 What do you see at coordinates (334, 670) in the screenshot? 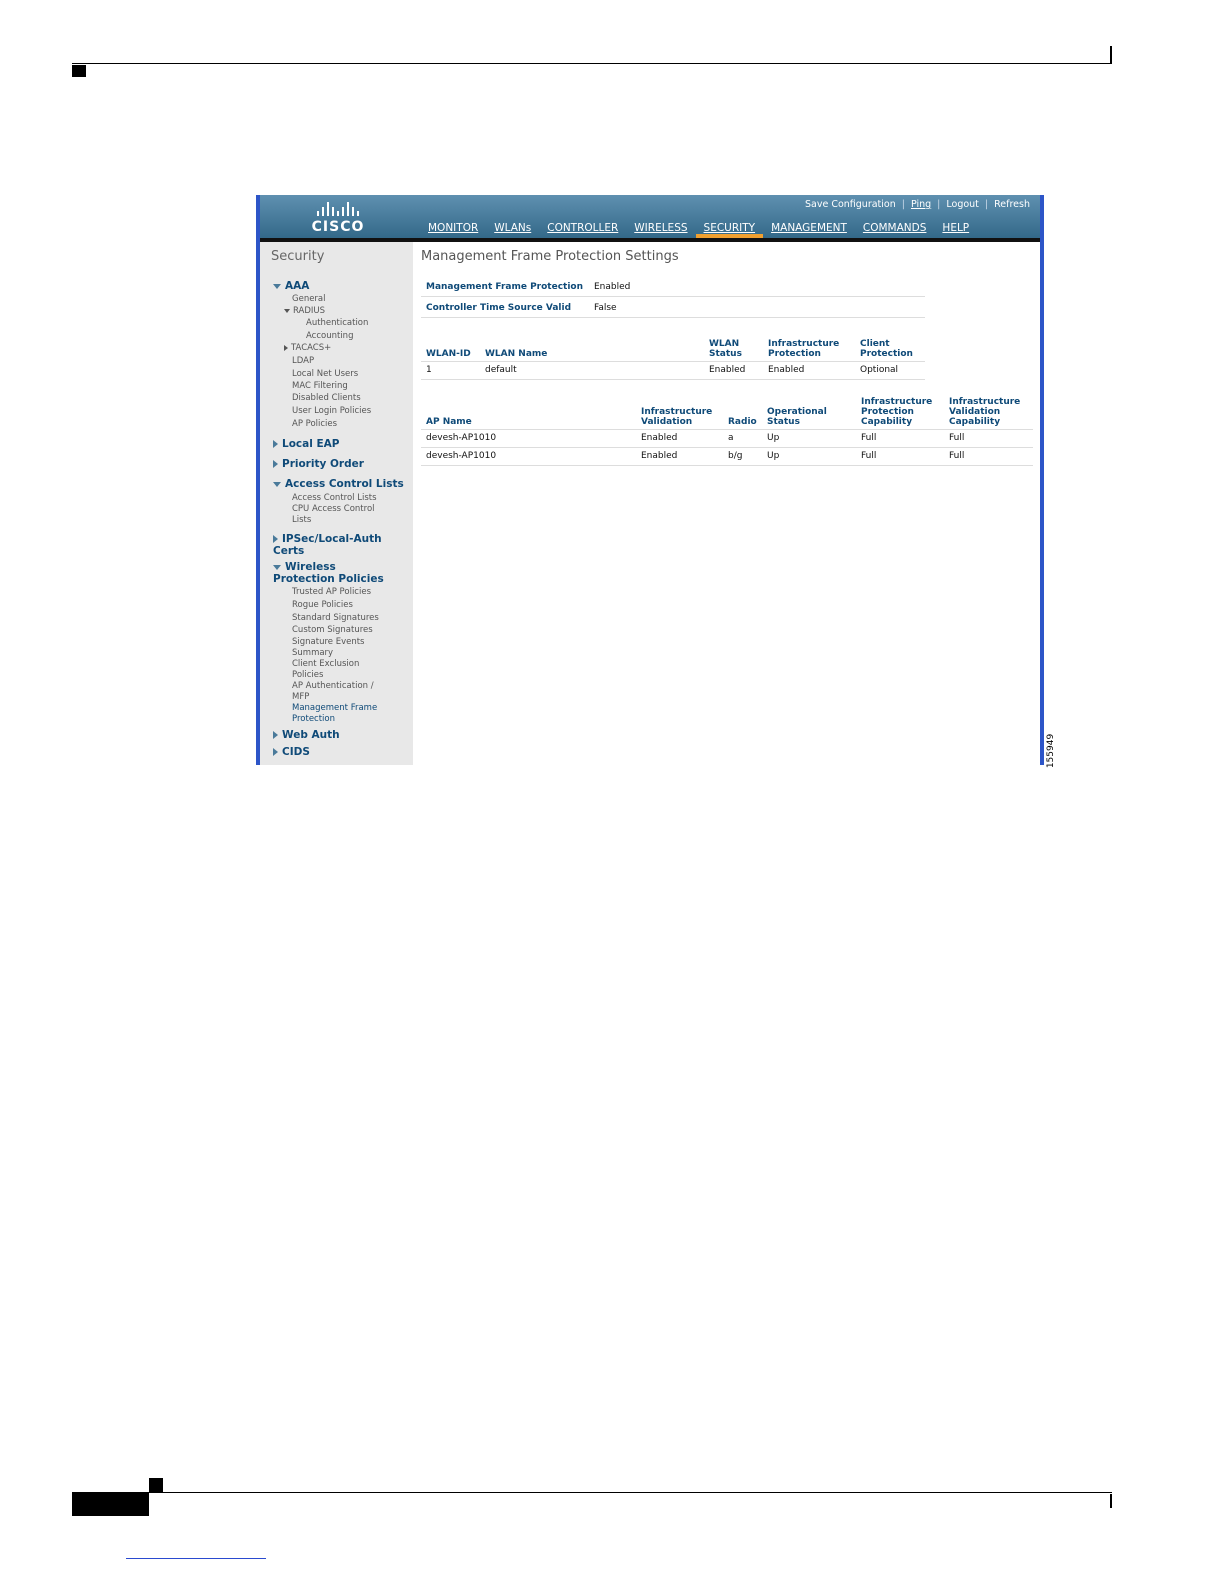
I see `sidebar-item-client-exclusion: Client Exclusion Policies` at bounding box center [334, 670].